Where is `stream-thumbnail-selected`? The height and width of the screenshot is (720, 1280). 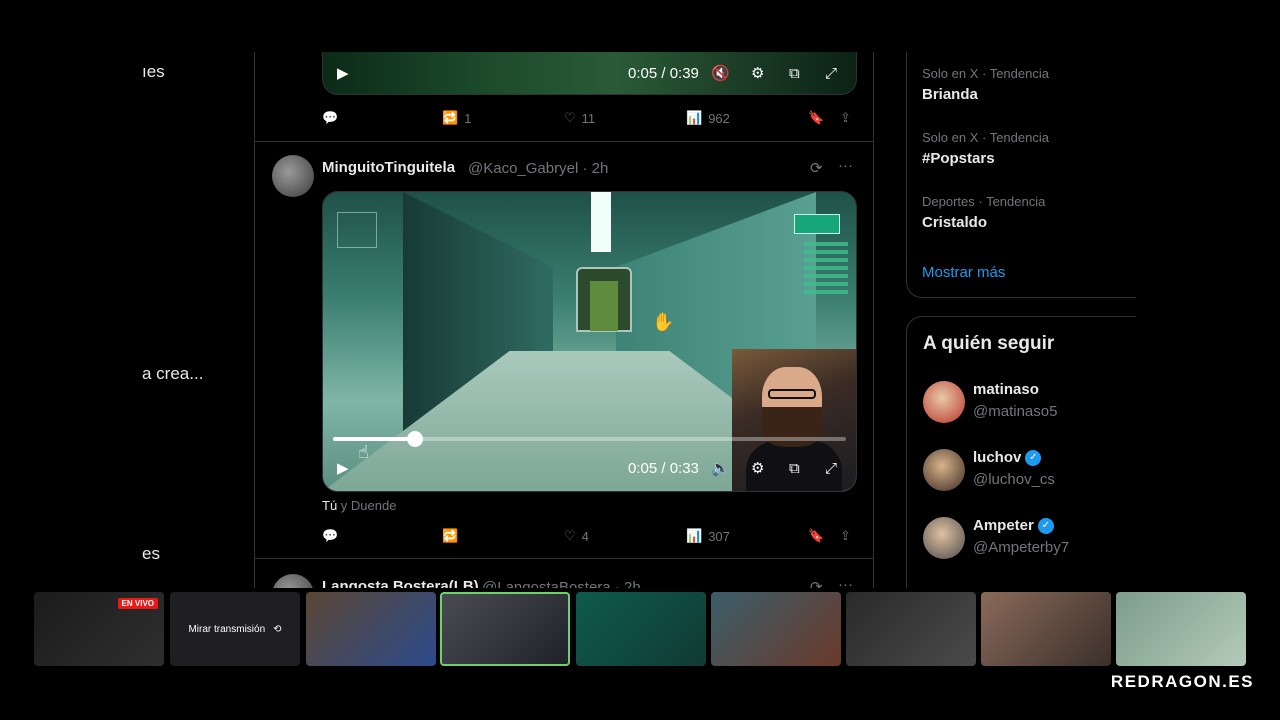
stream-thumbnail-selected is located at coordinates (505, 629).